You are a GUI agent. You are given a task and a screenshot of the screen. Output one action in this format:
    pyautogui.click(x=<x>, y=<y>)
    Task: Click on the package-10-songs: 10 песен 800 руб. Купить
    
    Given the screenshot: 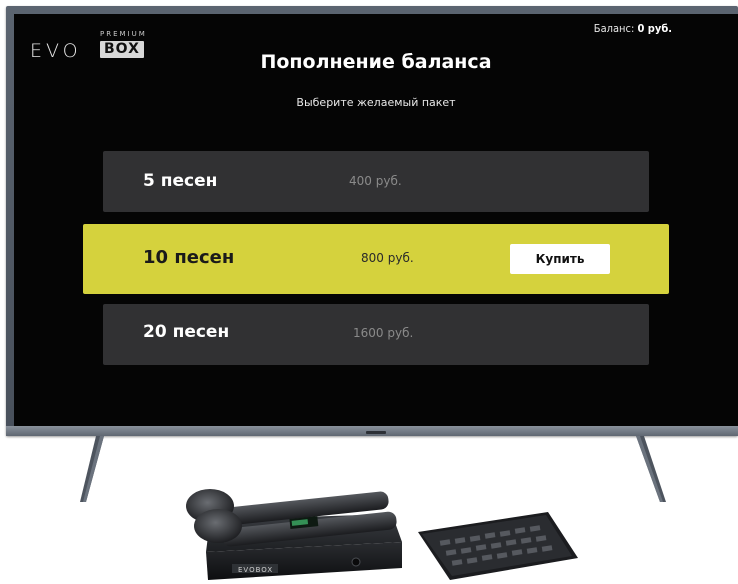 What is the action you would take?
    pyautogui.click(x=376, y=259)
    